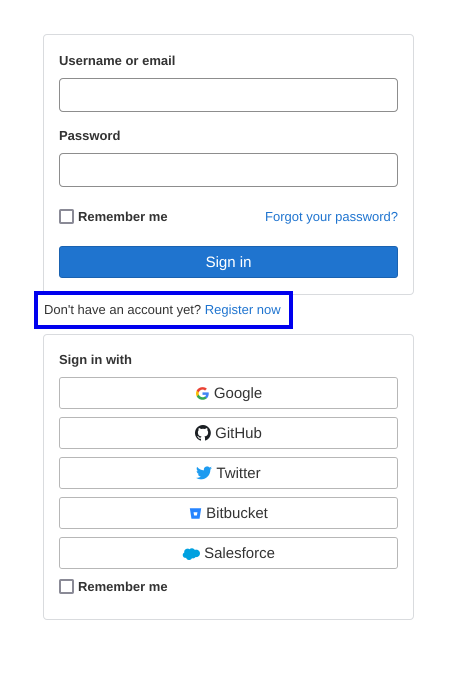 The image size is (454, 683). What do you see at coordinates (228, 433) in the screenshot?
I see `provider-button: GitHub` at bounding box center [228, 433].